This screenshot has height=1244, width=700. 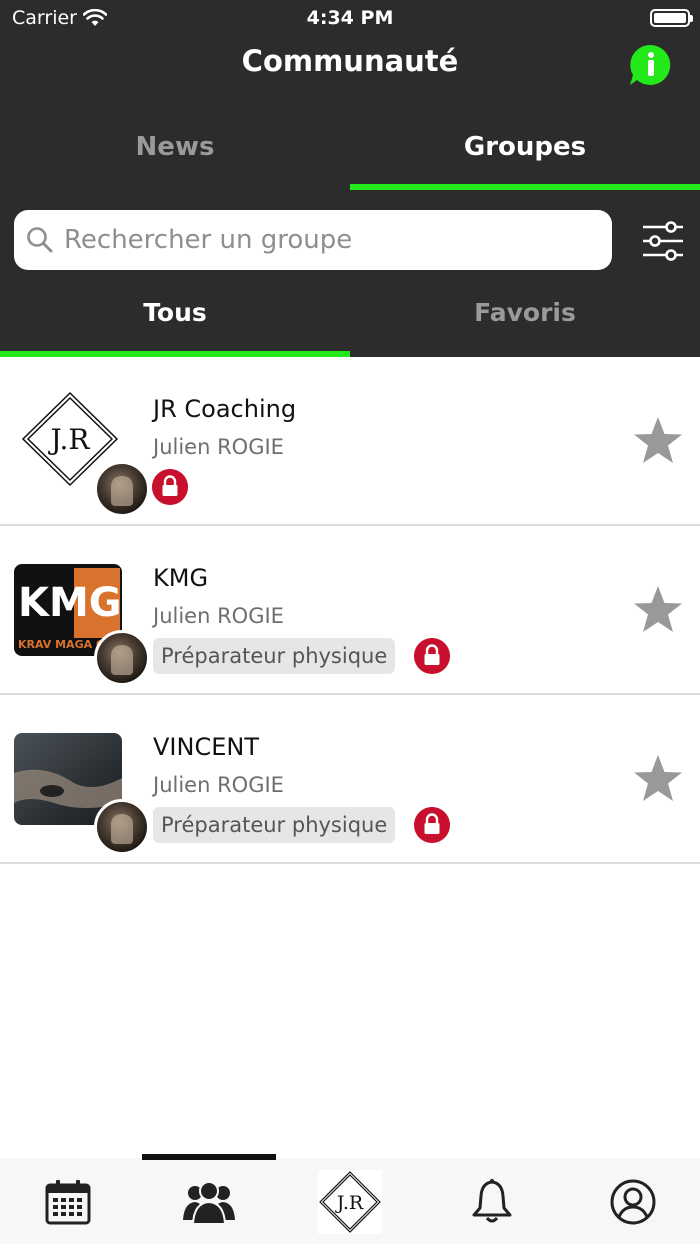 I want to click on jr-logo-tab: J.R, so click(x=350, y=1202).